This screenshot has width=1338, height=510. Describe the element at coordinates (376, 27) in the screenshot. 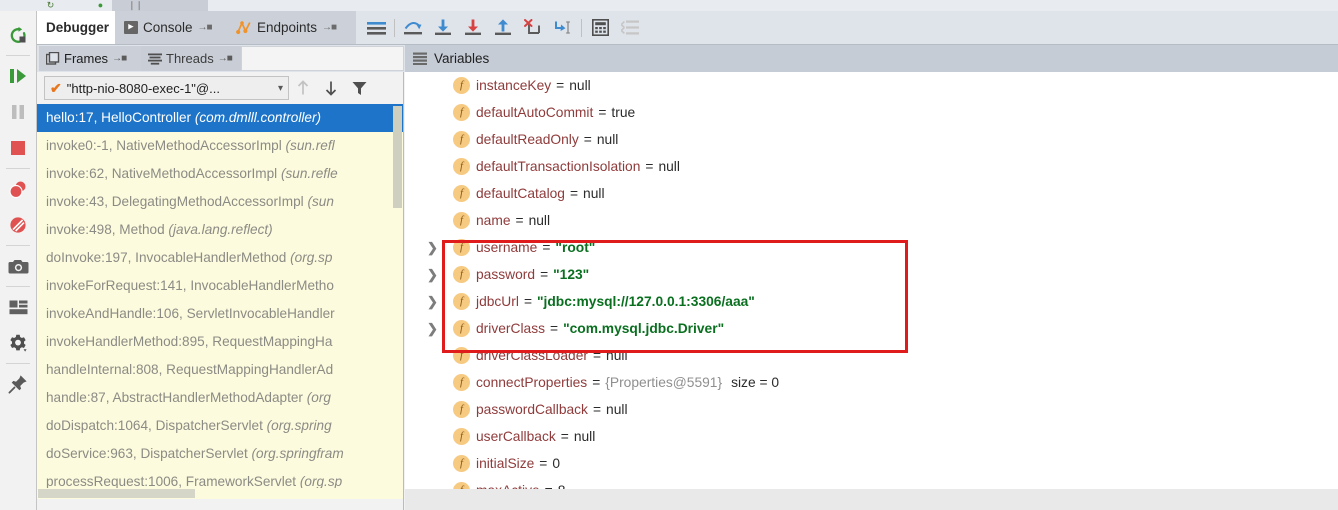

I see `show-execution-point-button` at that location.